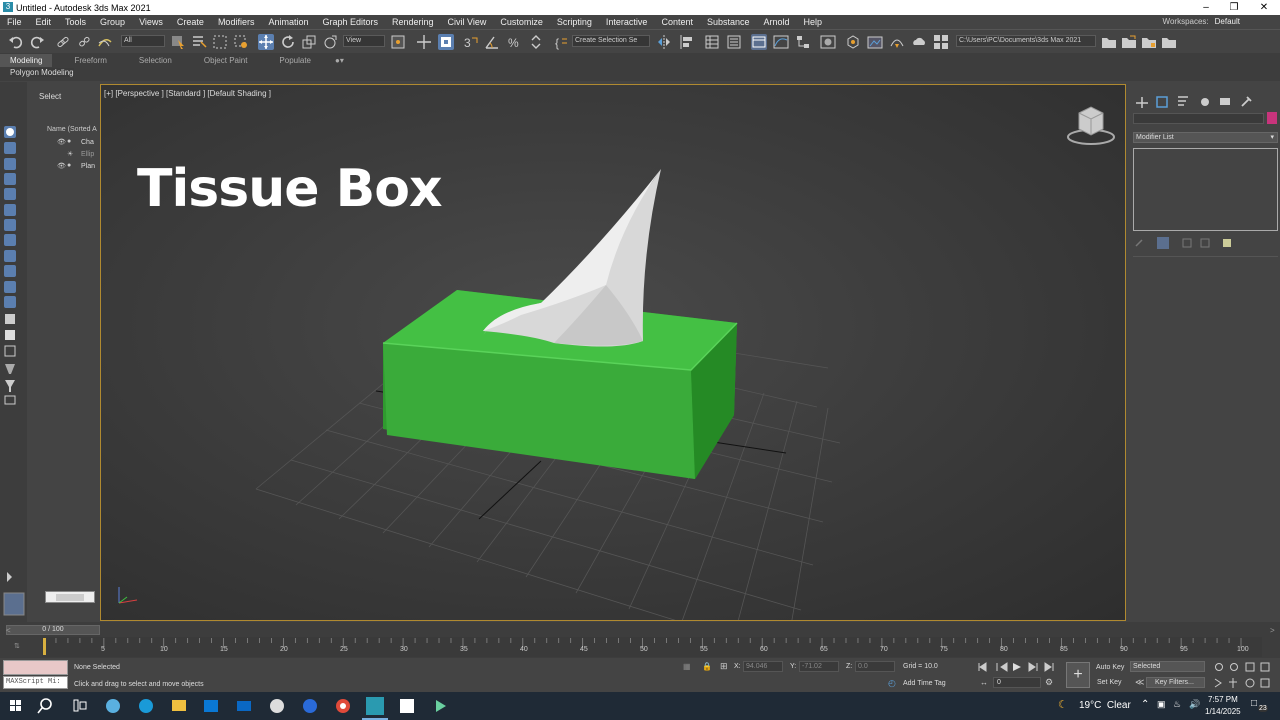 The image size is (1280, 720). Describe the element at coordinates (14, 22) in the screenshot. I see `menu-file: File` at that location.